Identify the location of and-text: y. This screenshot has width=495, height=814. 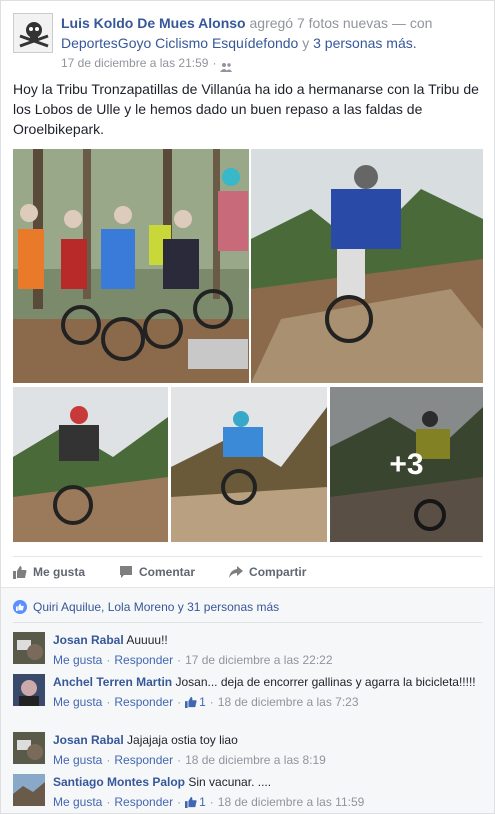
(306, 43).